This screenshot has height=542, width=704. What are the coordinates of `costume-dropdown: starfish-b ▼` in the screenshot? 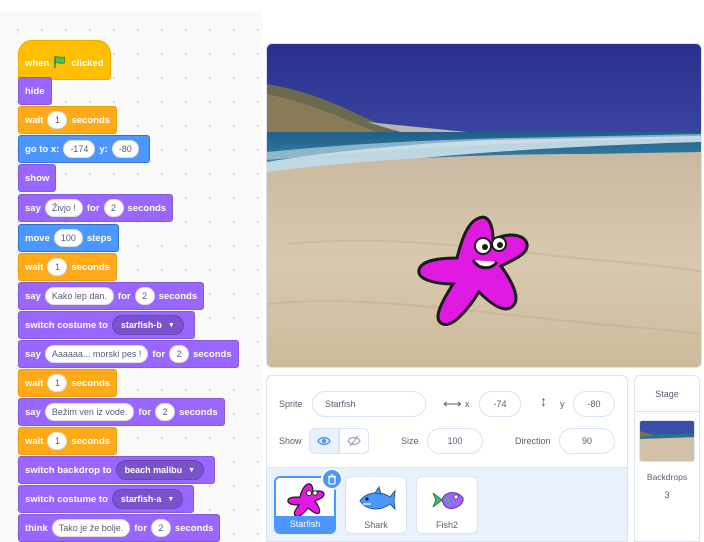 It's located at (147, 325).